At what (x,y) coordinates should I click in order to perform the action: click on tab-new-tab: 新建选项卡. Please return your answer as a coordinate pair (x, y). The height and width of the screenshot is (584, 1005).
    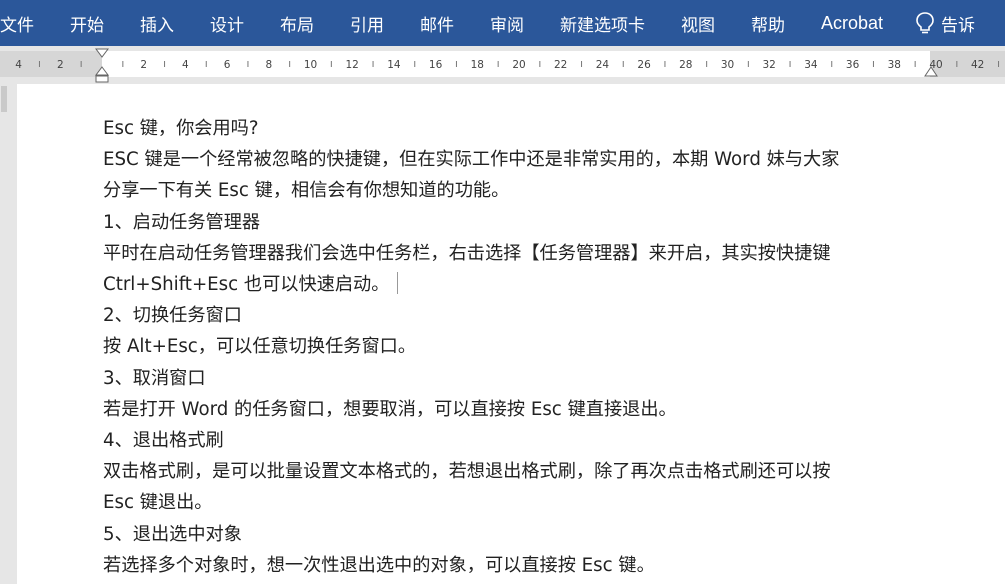
    Looking at the image, I should click on (602, 23).